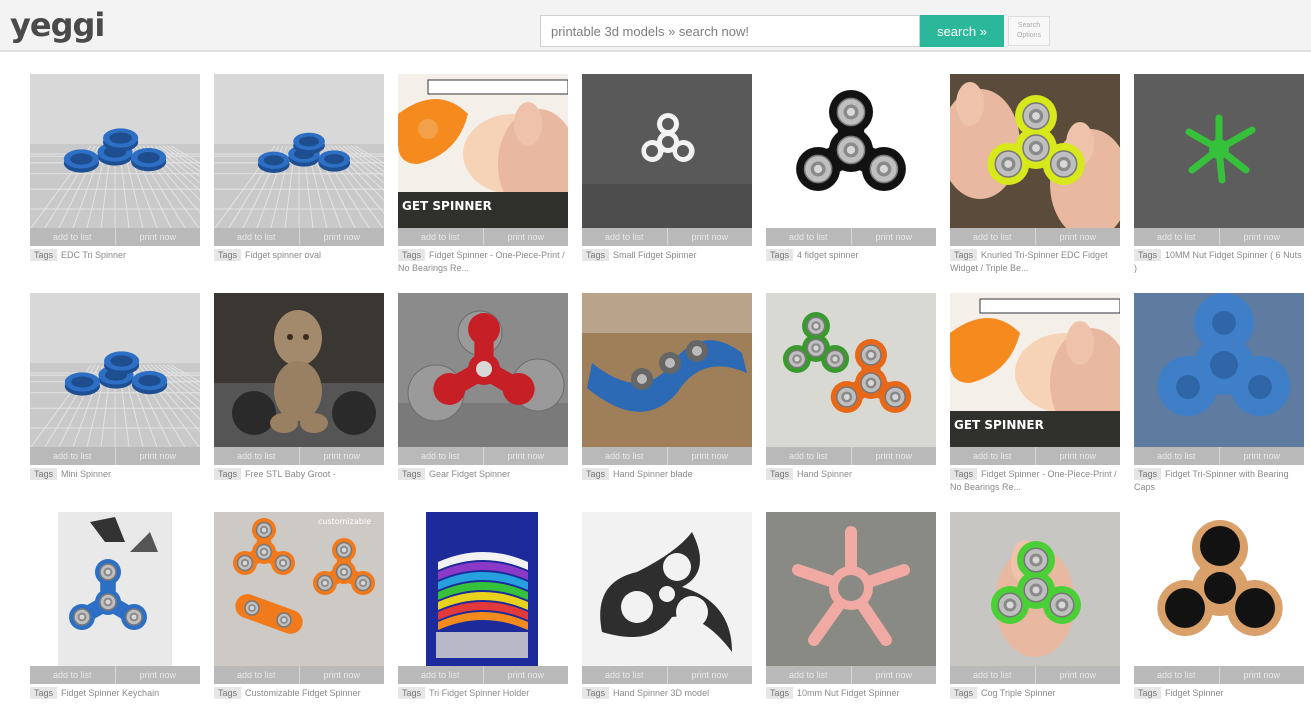  I want to click on model-title-link: Small Fidget Spinner, so click(655, 255).